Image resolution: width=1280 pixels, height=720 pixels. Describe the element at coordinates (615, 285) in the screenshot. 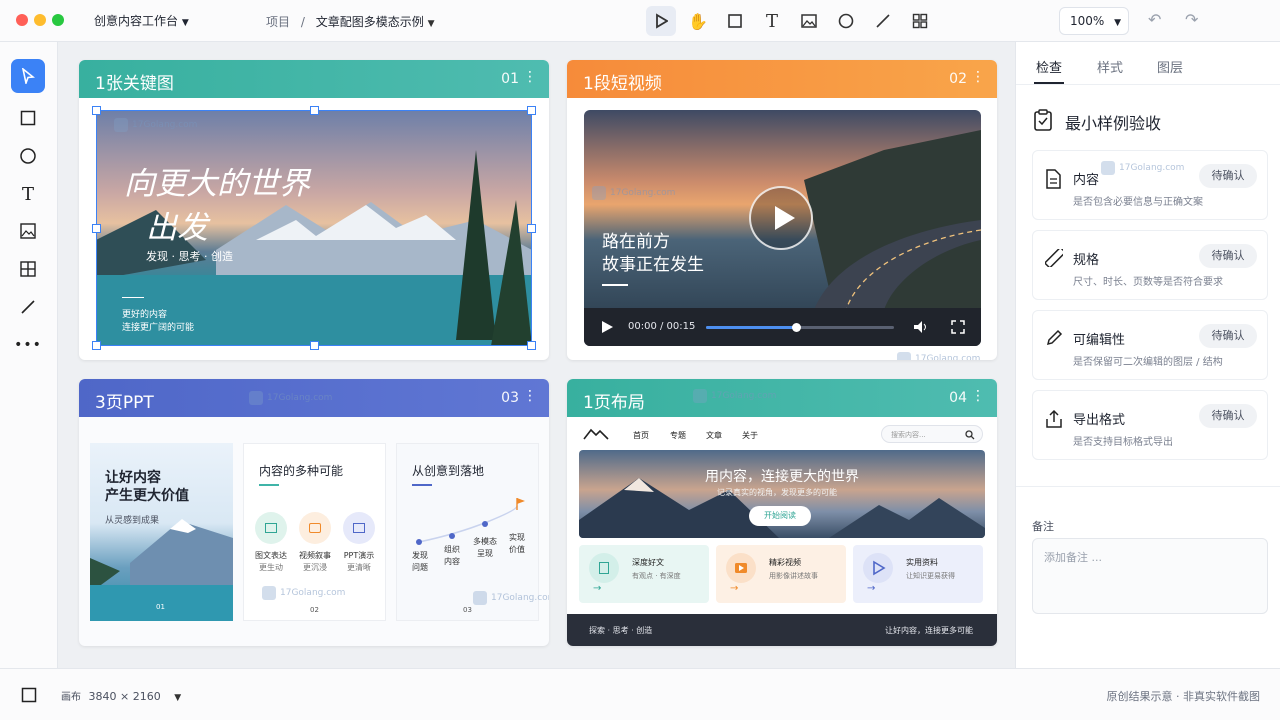

I see `caption-divider` at that location.